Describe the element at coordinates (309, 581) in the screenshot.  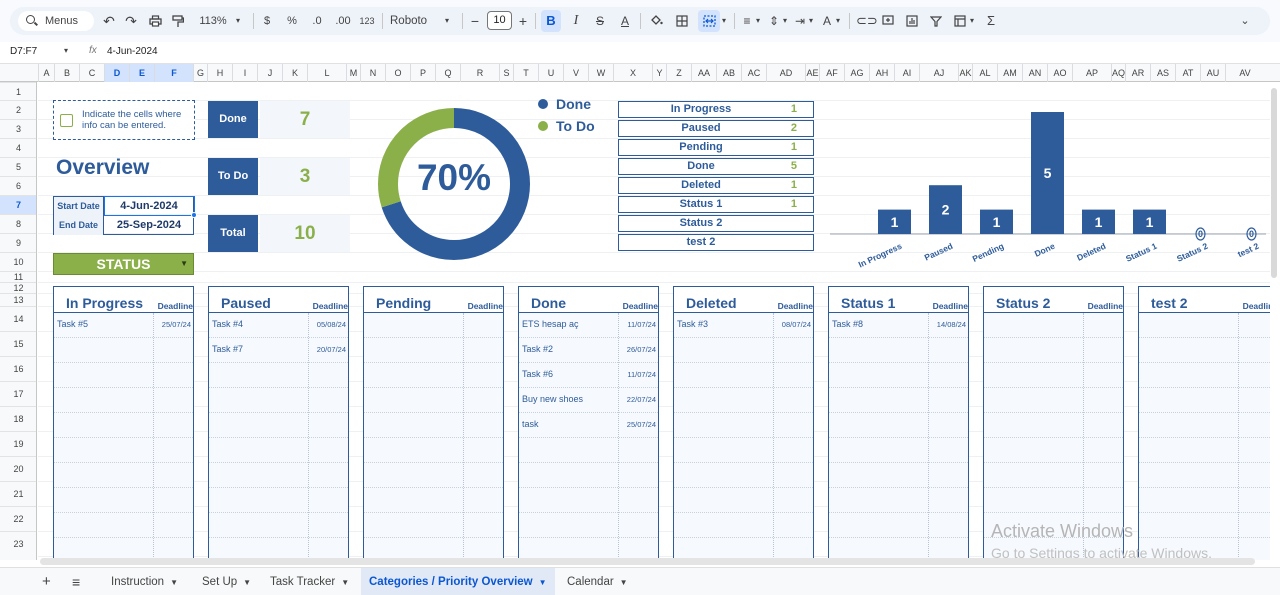
I see `sheet-tab: Task Tracker ▼` at that location.